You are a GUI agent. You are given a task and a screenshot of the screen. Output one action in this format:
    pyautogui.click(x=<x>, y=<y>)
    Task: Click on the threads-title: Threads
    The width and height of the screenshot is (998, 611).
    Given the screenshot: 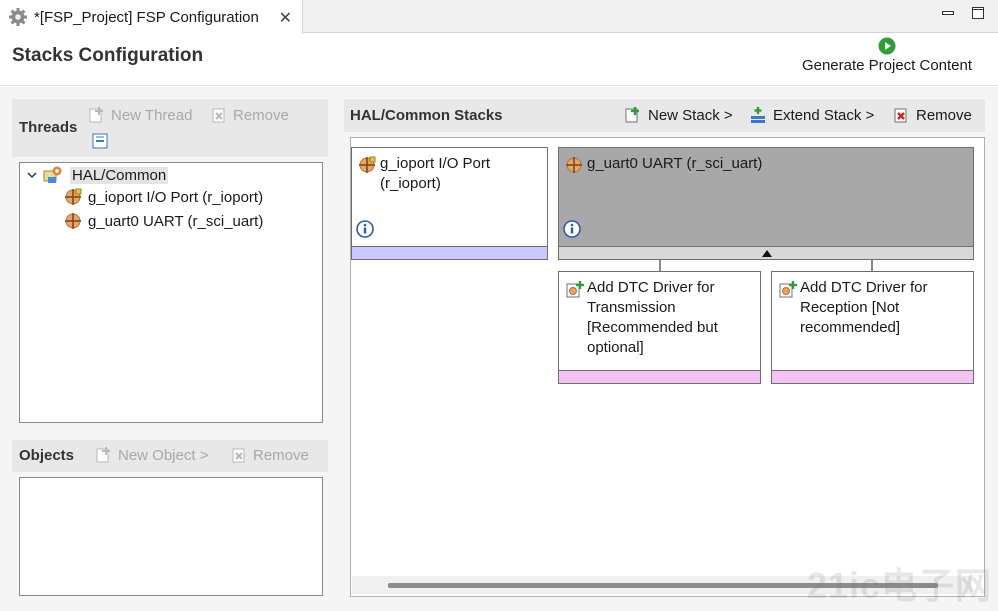 What is the action you would take?
    pyautogui.click(x=48, y=127)
    